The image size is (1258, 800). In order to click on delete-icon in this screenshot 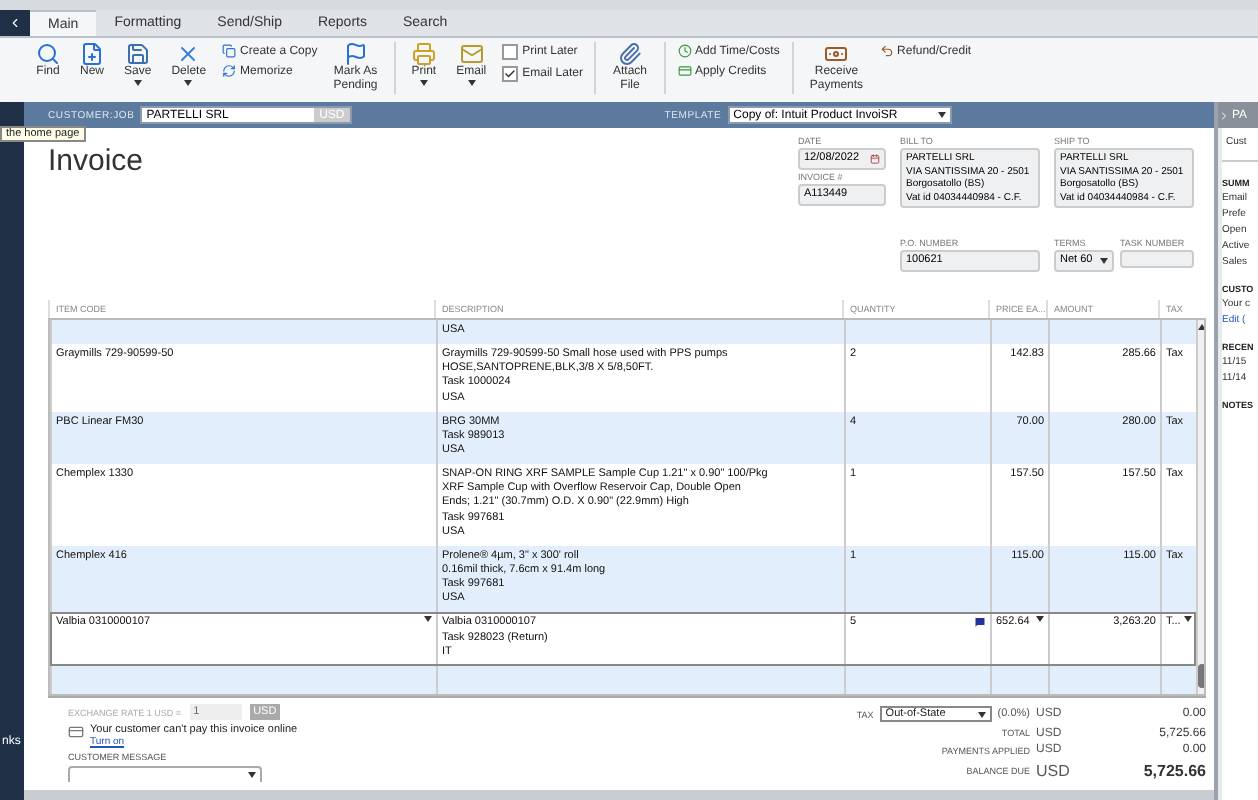, I will do `click(188, 54)`.